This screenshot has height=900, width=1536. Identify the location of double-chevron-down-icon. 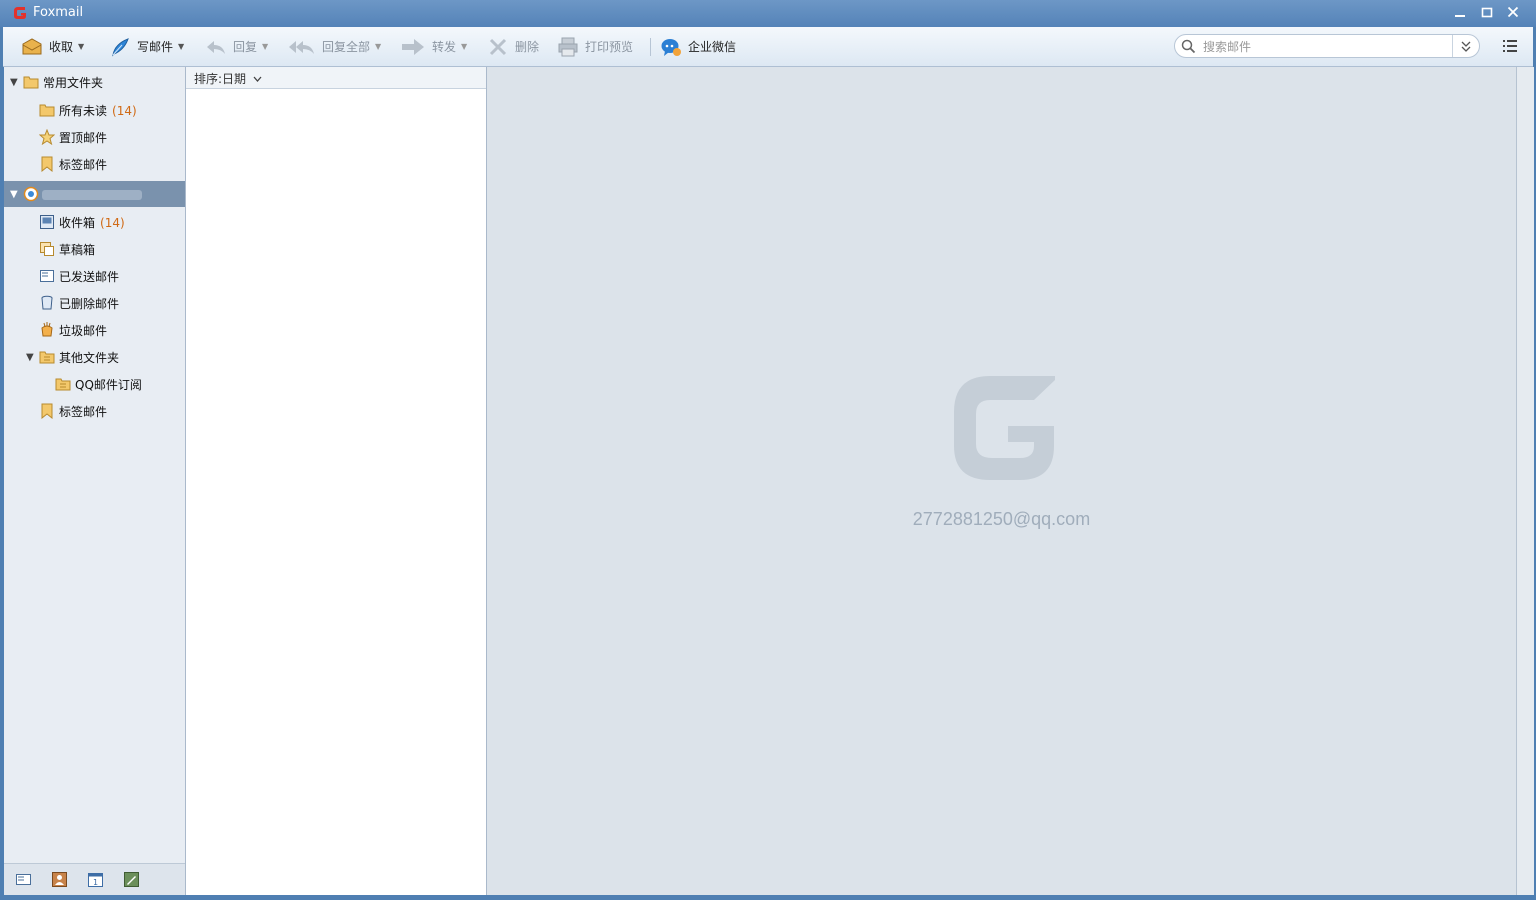
(1466, 46).